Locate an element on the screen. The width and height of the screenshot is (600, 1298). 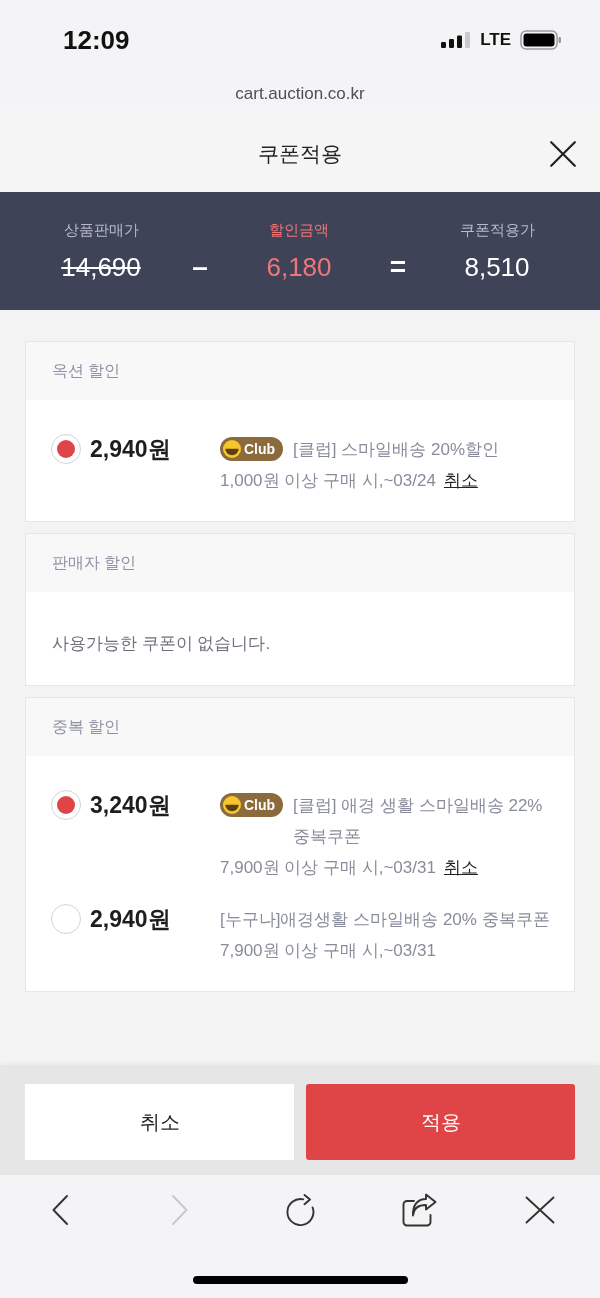
price-label: 상품판매가 is located at coordinates (101, 230).